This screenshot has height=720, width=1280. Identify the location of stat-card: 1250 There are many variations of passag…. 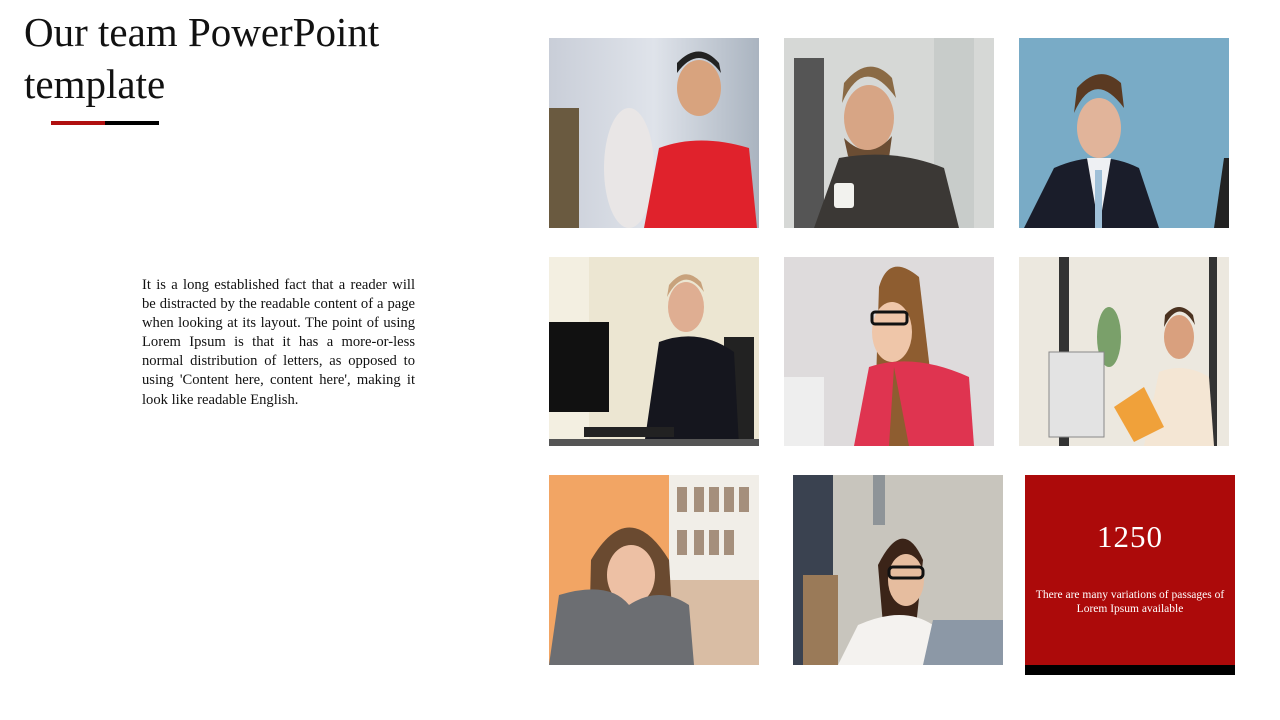
(1130, 570).